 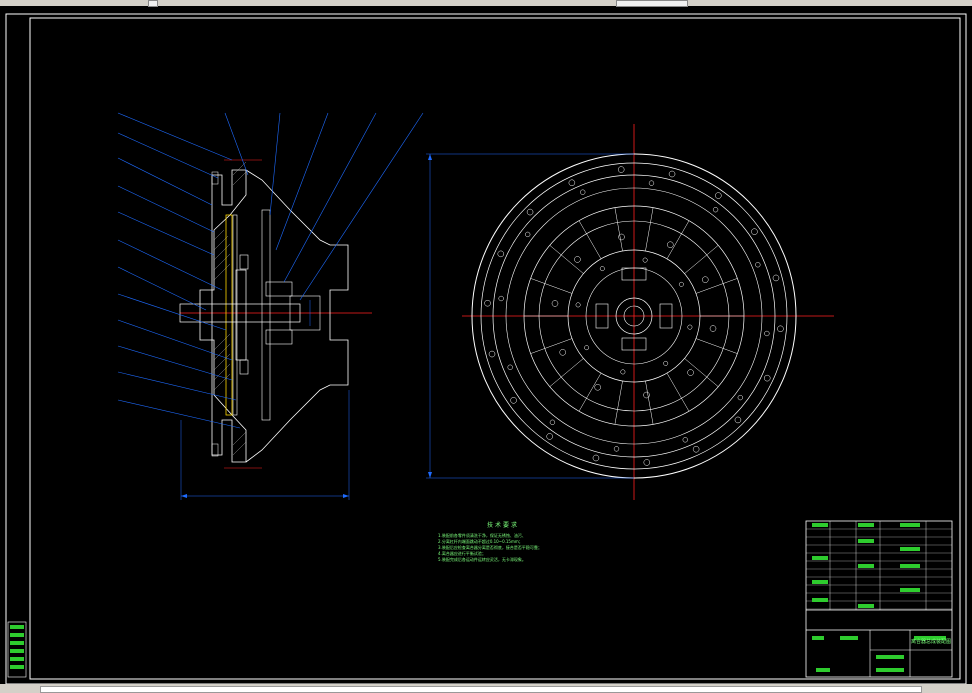 What do you see at coordinates (482, 559) in the screenshot?
I see `note-line: 5.装配完成后各运动件运转应灵活，无卡滞现象。` at bounding box center [482, 559].